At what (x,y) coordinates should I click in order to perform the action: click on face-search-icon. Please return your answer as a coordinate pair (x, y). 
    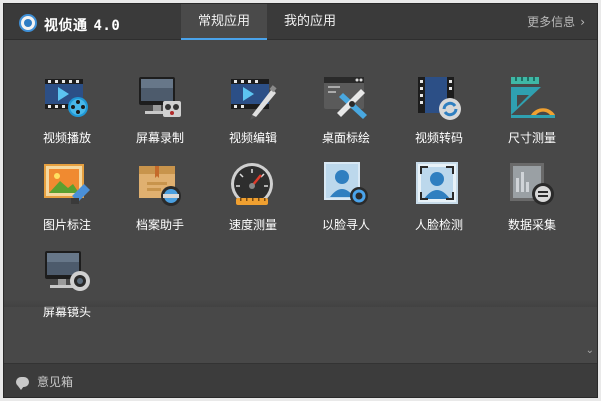
    Looking at the image, I should click on (346, 185).